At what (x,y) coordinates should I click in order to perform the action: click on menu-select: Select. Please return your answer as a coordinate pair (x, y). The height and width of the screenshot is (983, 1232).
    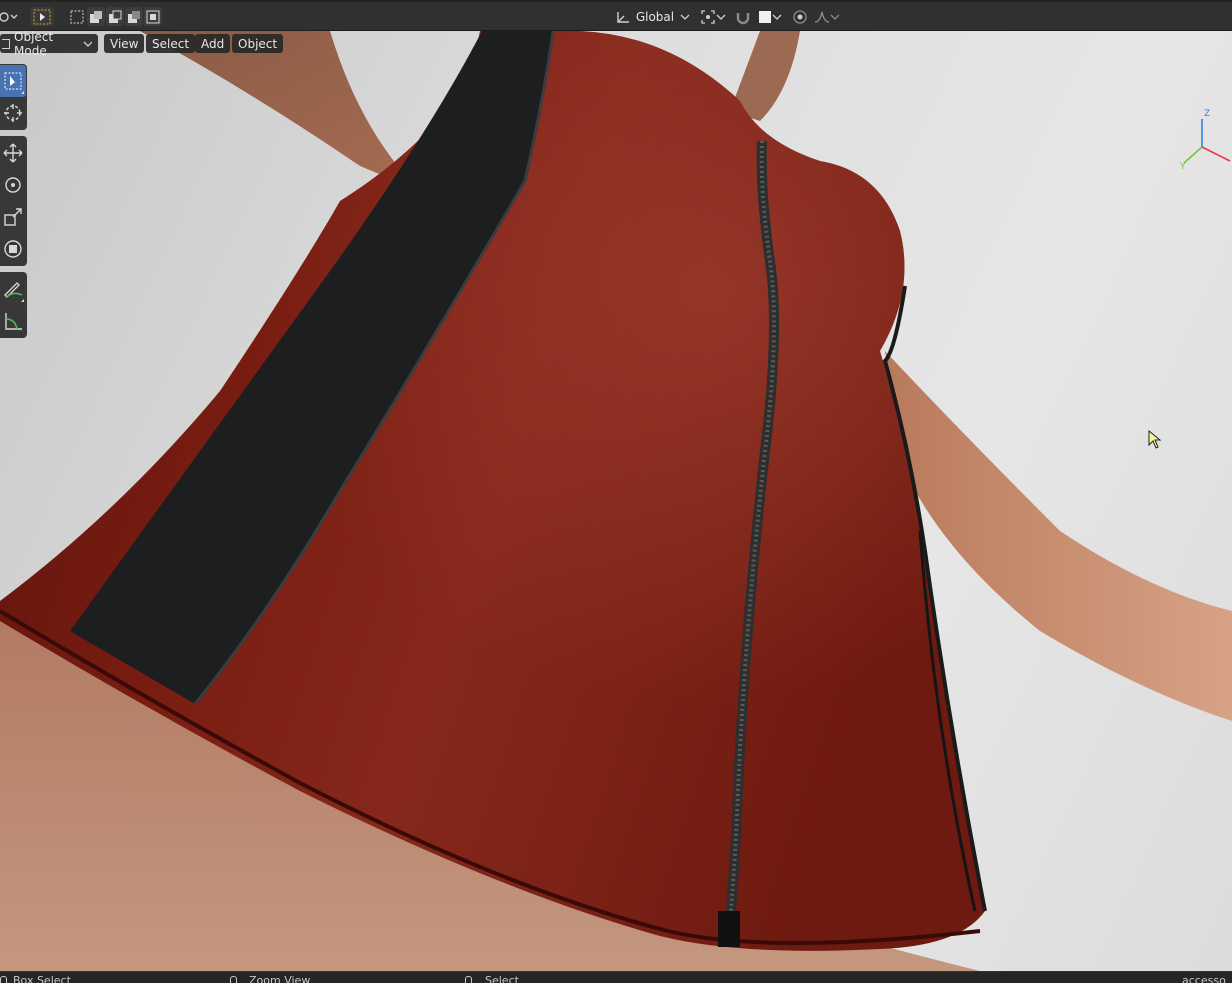
    Looking at the image, I should click on (171, 43).